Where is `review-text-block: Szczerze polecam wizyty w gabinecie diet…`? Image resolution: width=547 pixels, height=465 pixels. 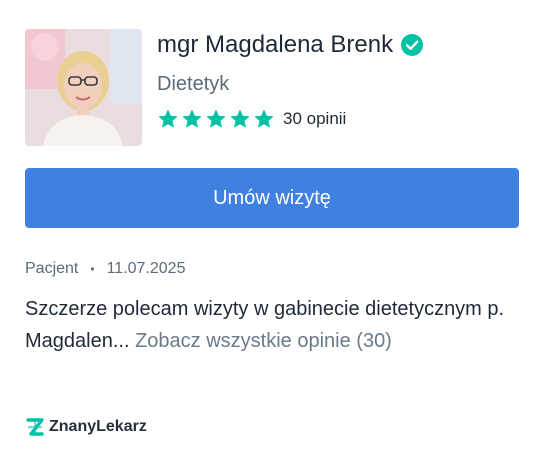
review-text-block: Szczerze polecam wizyty w gabinecie diet… is located at coordinates (265, 325).